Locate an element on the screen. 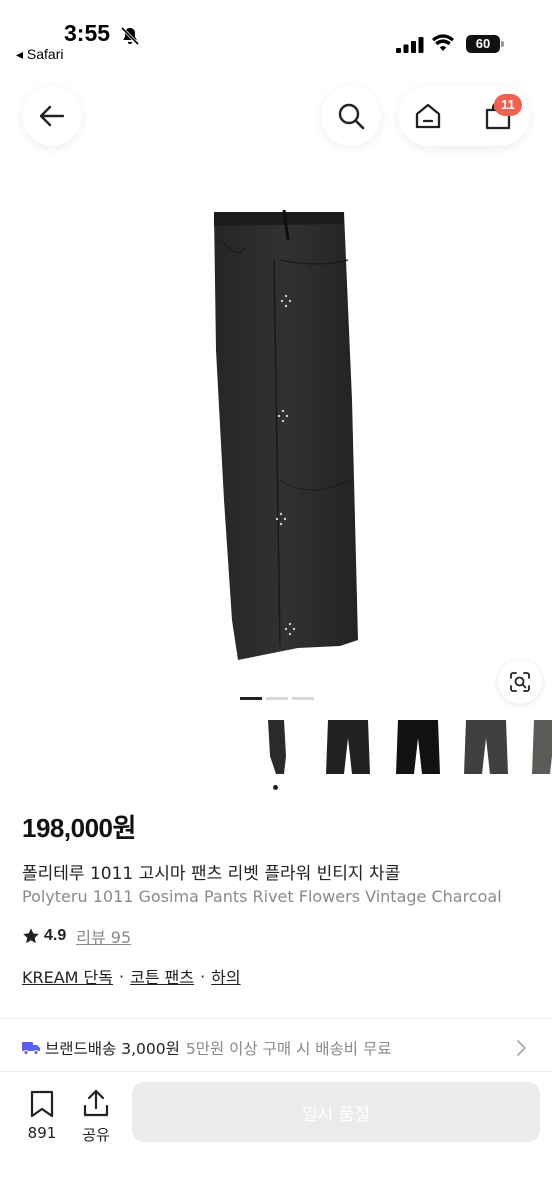 The width and height of the screenshot is (552, 1200). breadcrumb-bottoms: 하의 is located at coordinates (225, 976).